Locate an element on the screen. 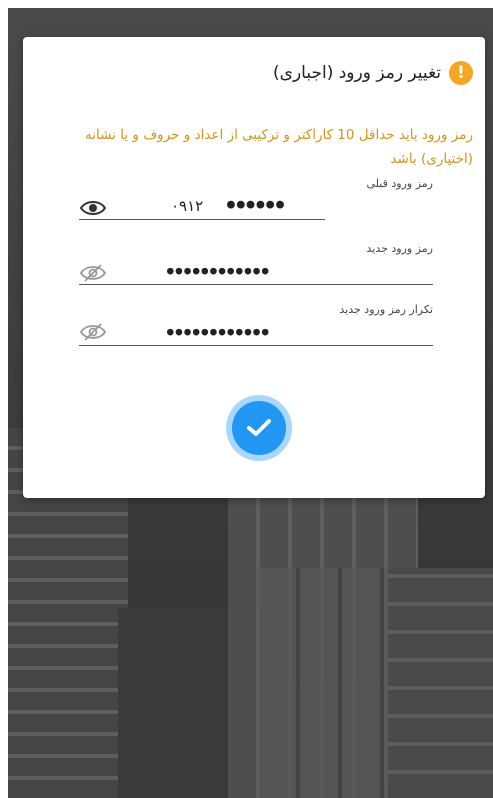 This screenshot has height=798, width=493. confirm-button-inner is located at coordinates (259, 428).